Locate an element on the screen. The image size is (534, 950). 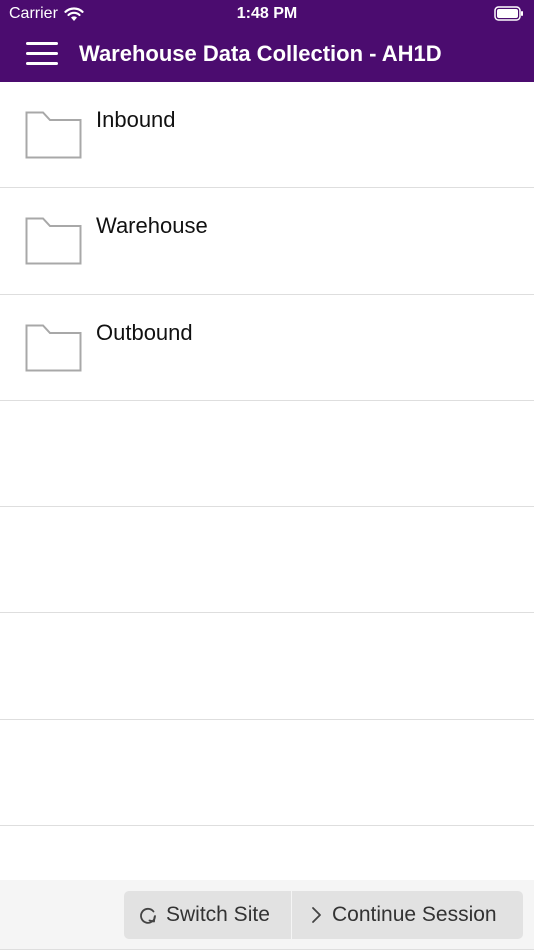
battery-full-icon is located at coordinates (508, 13).